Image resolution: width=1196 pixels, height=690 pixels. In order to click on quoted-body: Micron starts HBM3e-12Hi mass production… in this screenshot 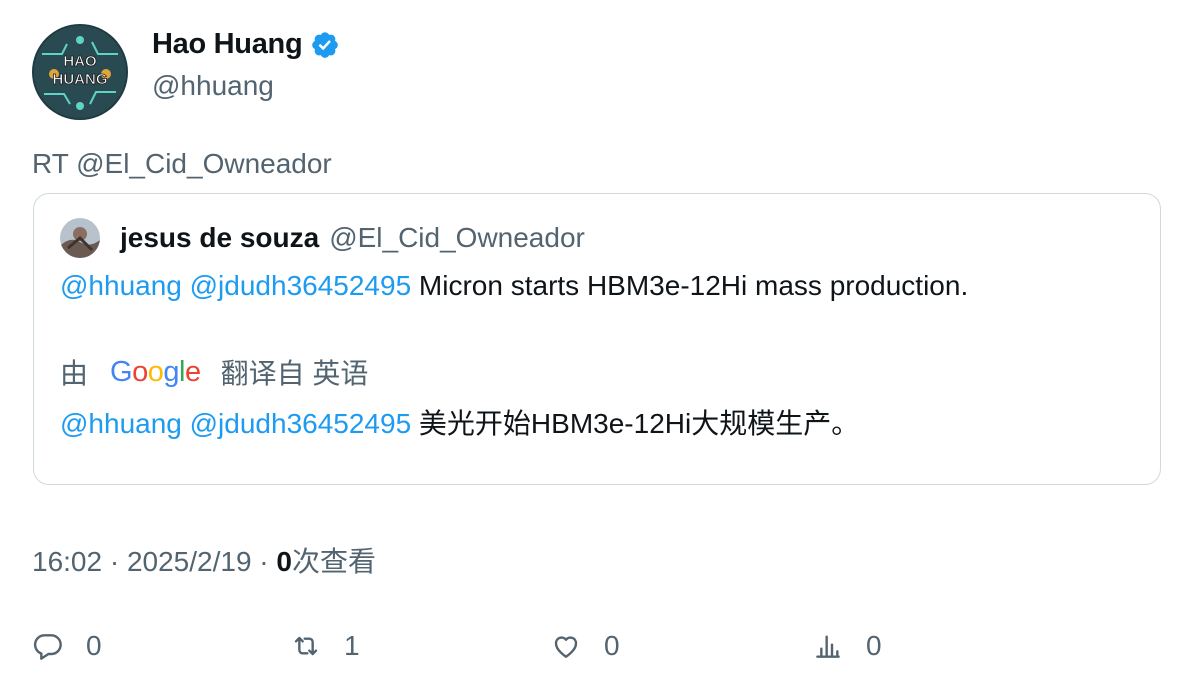, I will do `click(690, 285)`.